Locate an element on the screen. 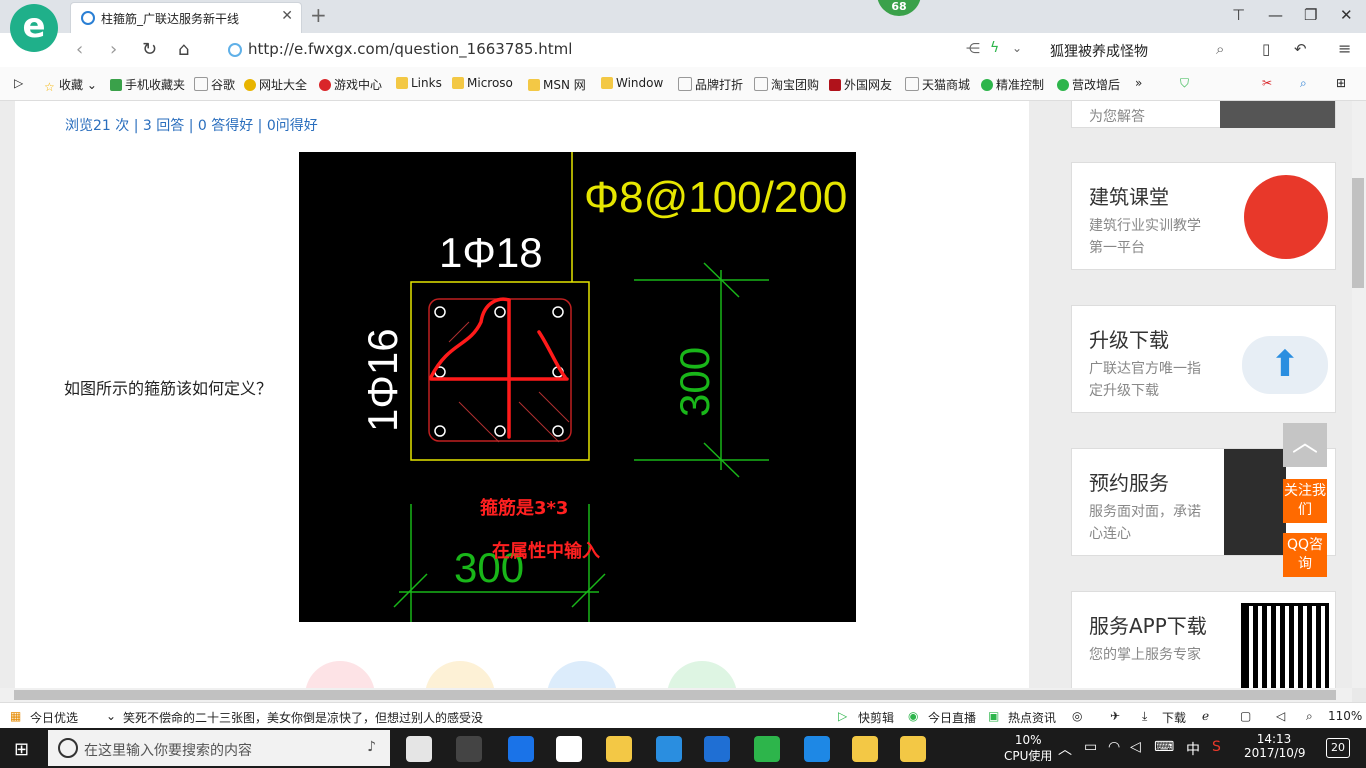  bookmark-item: 谷歌 is located at coordinates (214, 84).